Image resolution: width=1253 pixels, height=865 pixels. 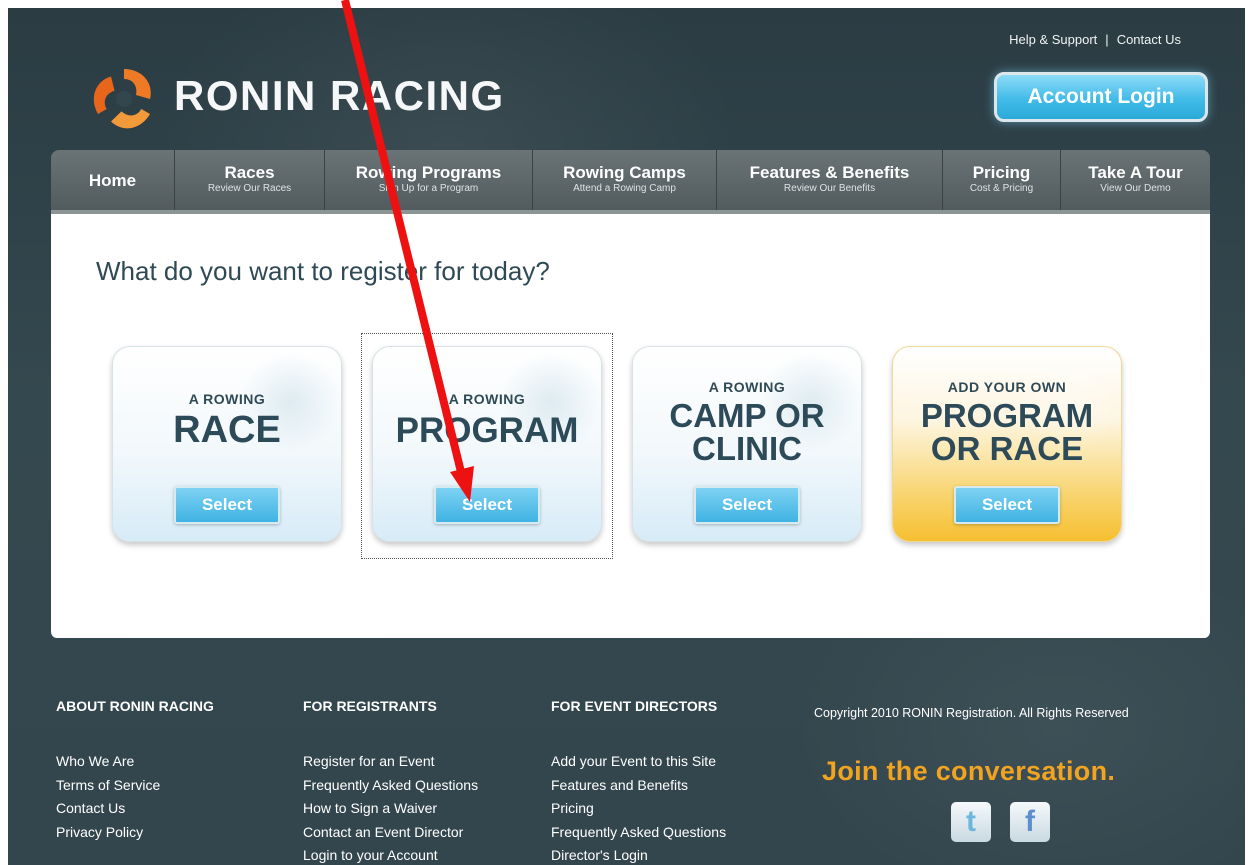 I want to click on page-heading: What do you want to register for today?, so click(x=323, y=271).